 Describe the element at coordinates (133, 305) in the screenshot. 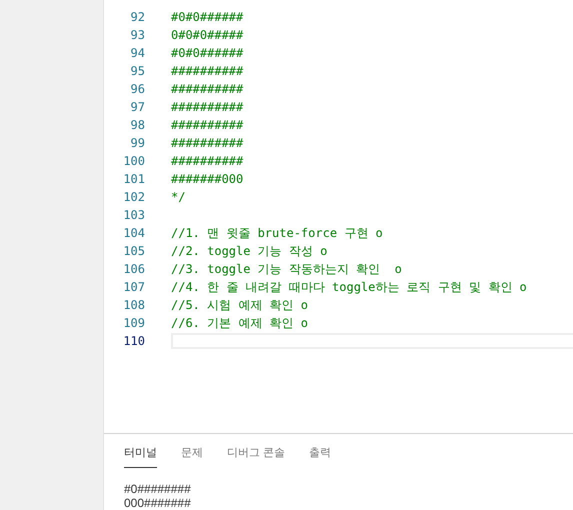

I see `line-number: 108` at that location.